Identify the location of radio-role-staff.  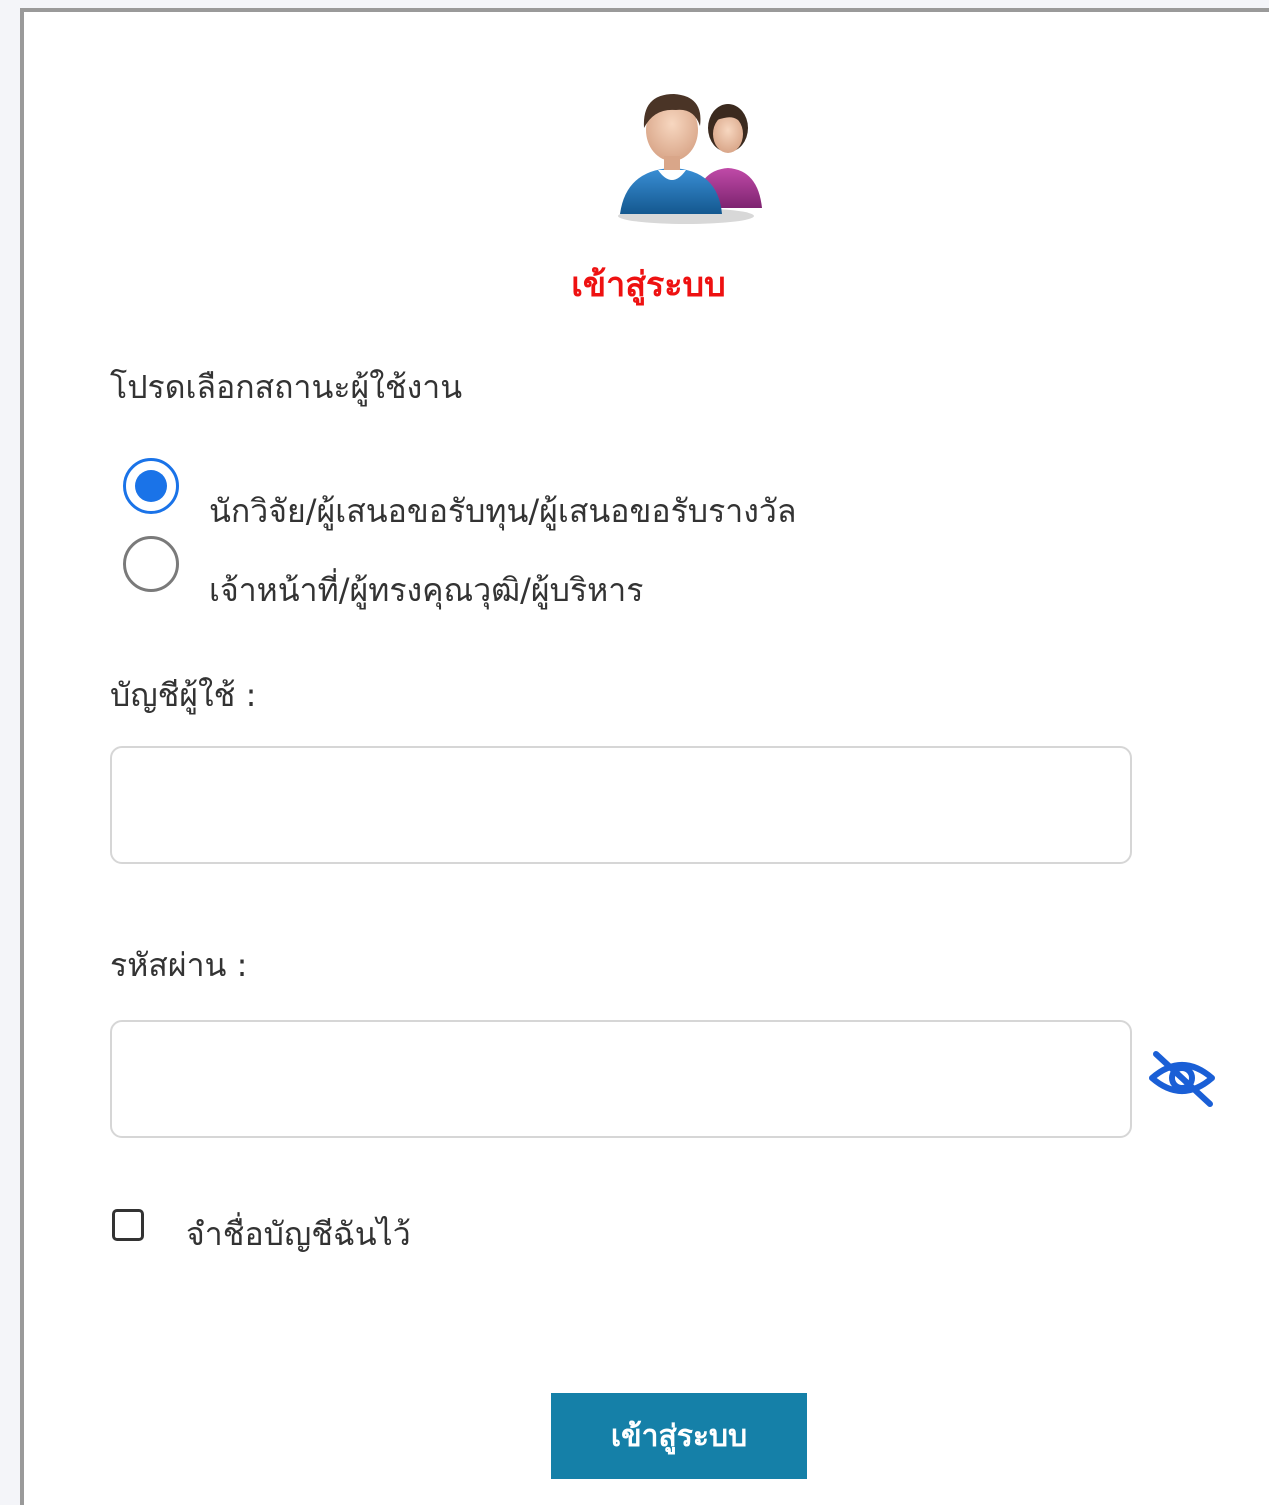
(151, 564).